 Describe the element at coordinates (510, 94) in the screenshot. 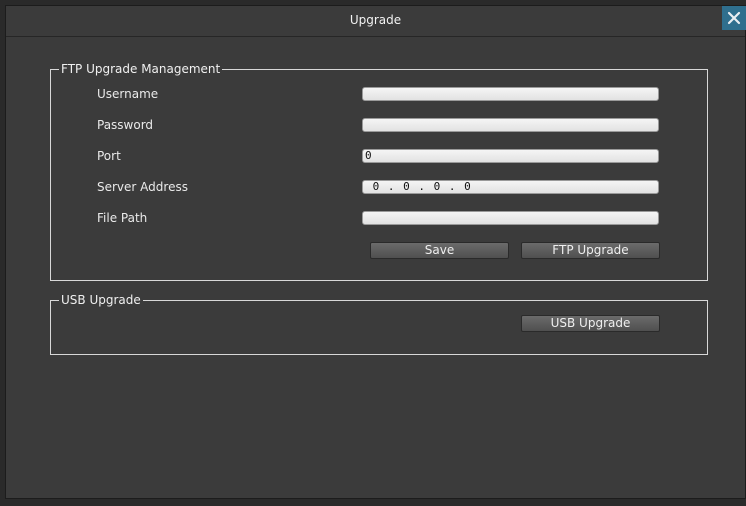

I see `username-field` at that location.